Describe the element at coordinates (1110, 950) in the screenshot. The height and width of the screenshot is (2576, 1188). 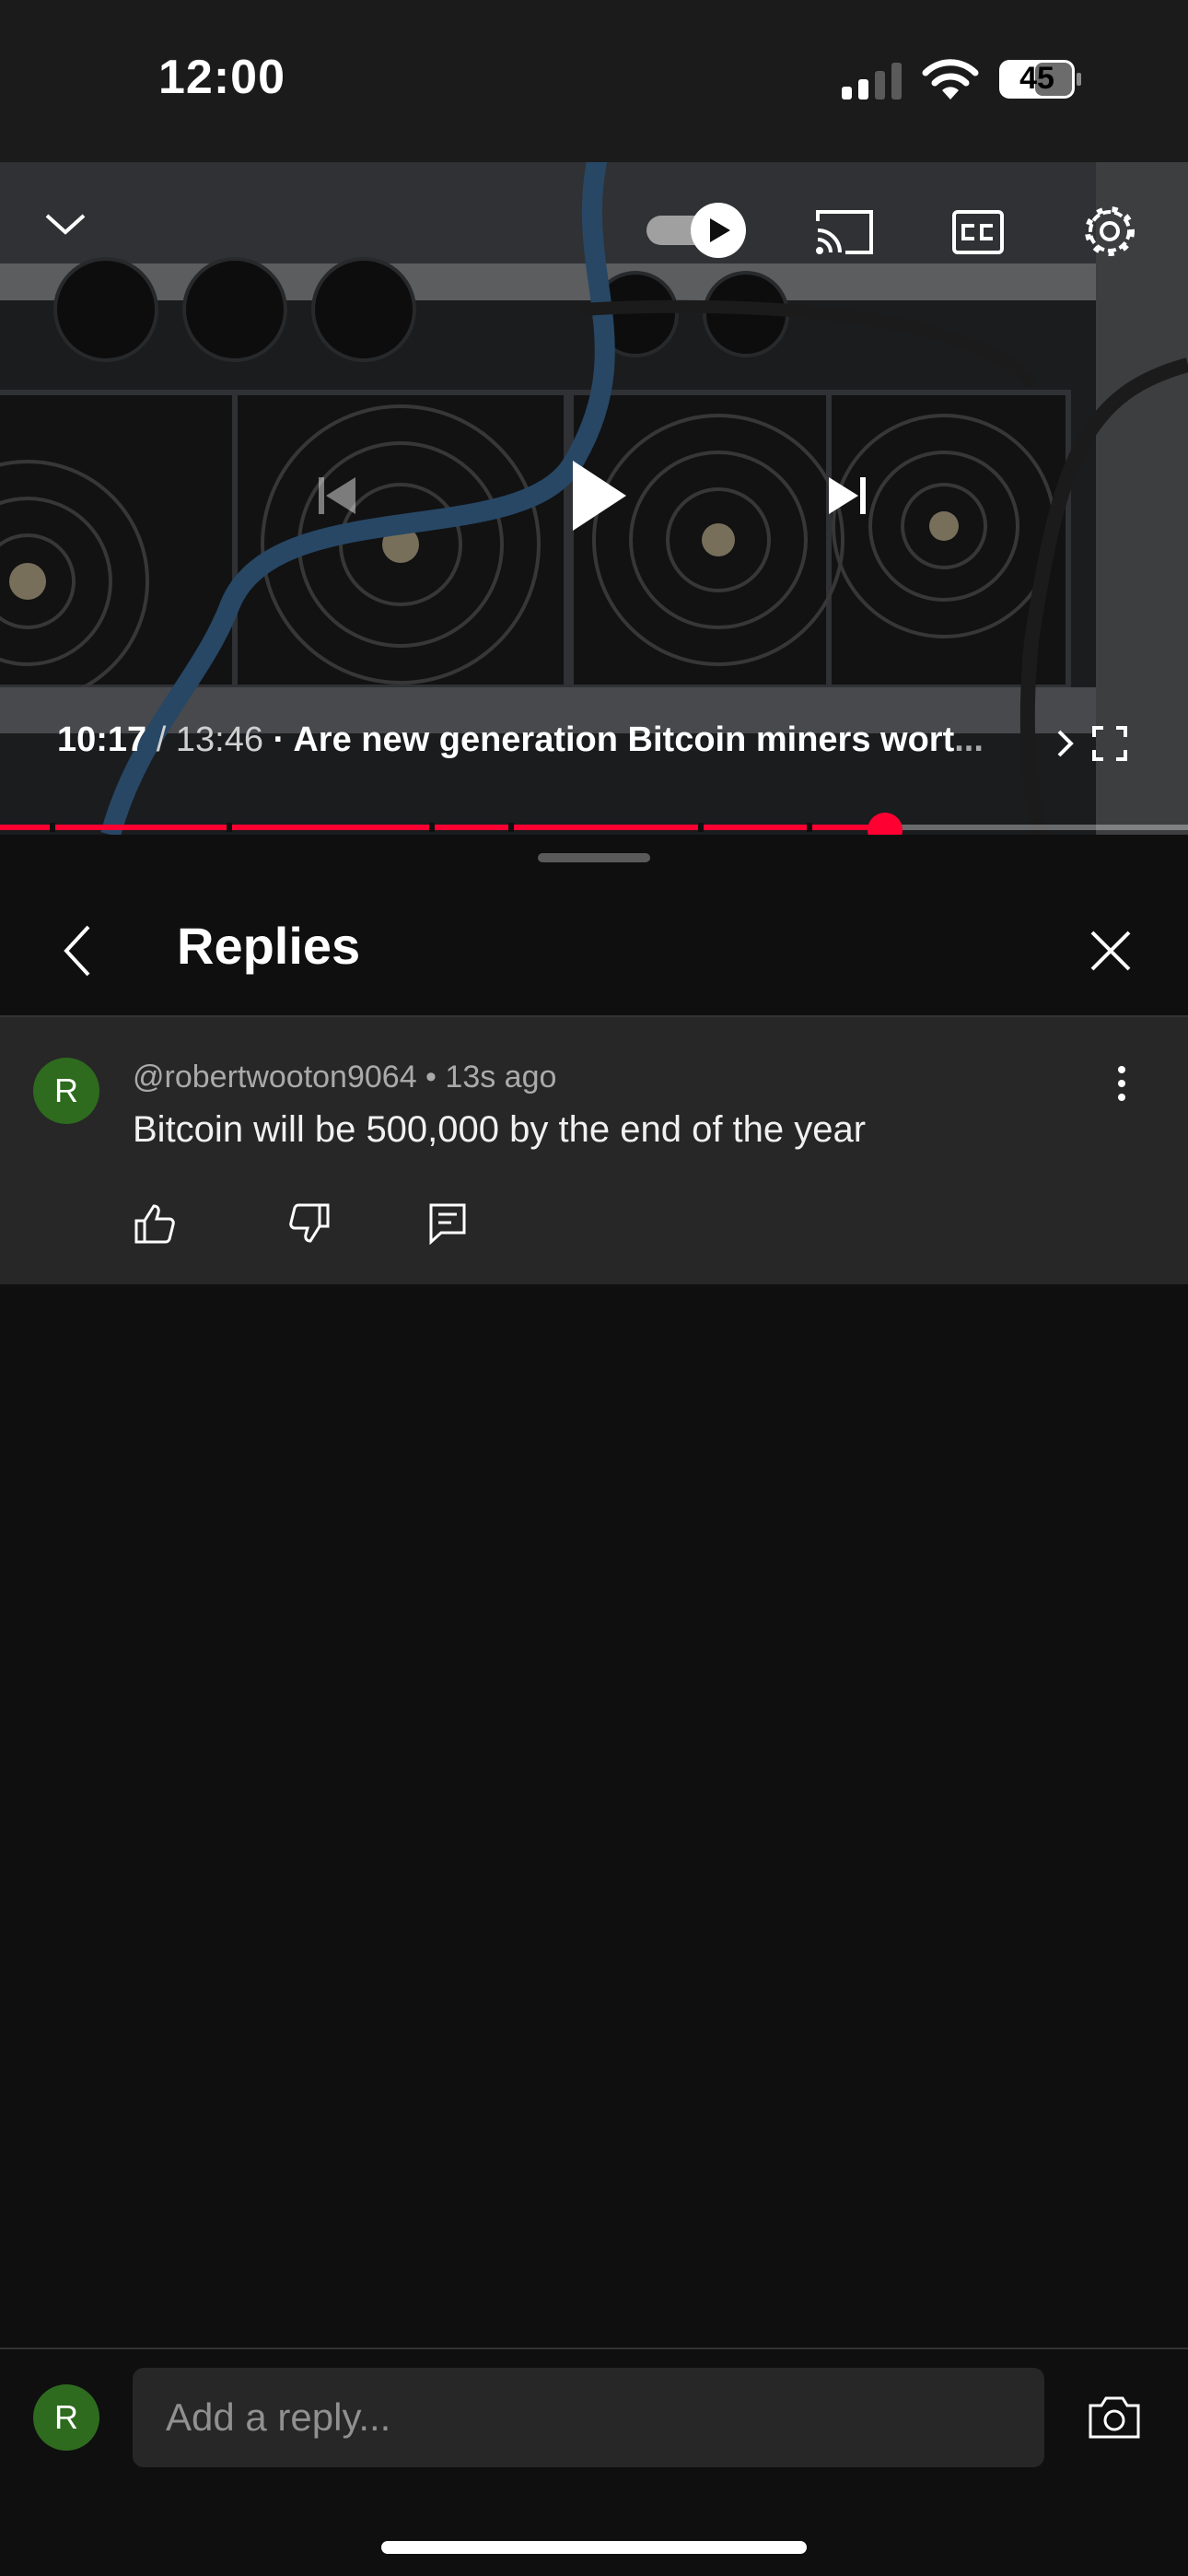
I see `close-icon` at that location.